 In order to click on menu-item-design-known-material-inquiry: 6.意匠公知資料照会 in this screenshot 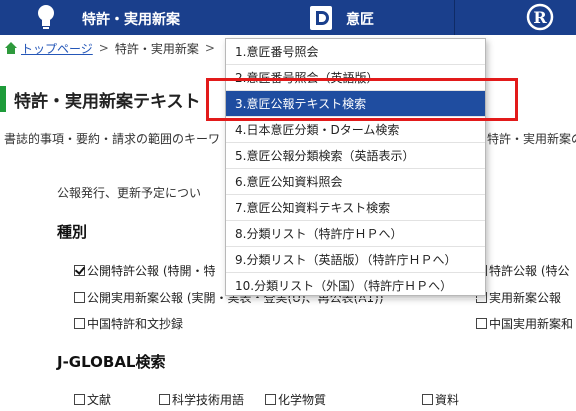, I will do `click(355, 182)`.